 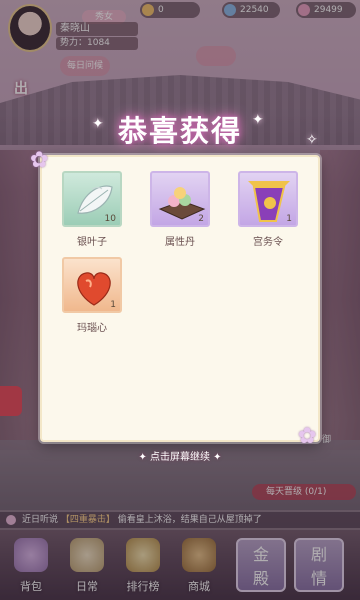 I want to click on reward-item: 2 属性丹, so click(x=182, y=211).